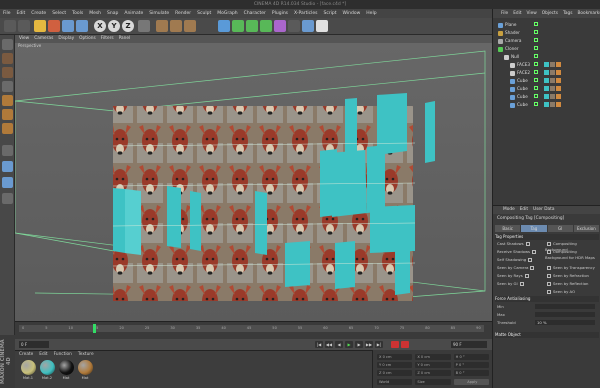 This screenshot has height=388, width=600. Describe the element at coordinates (512, 32) in the screenshot. I see `object-name: Shader` at that location.